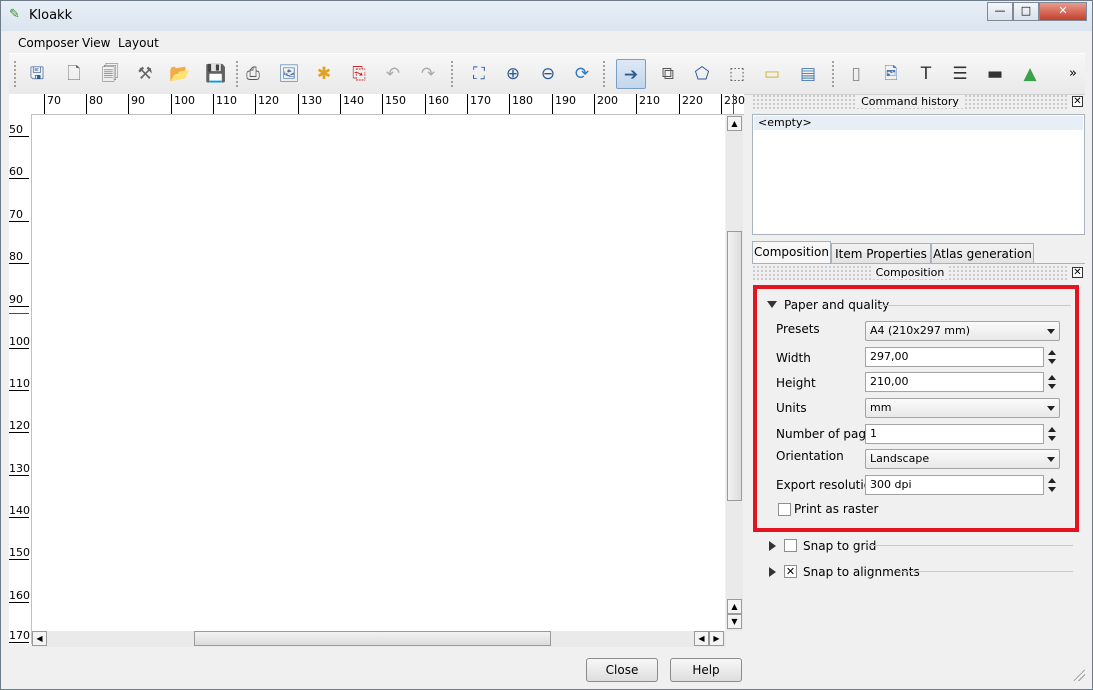 This screenshot has width=1093, height=690. I want to click on vertical-scrollbar: ▲ ▲ ▼, so click(734, 373).